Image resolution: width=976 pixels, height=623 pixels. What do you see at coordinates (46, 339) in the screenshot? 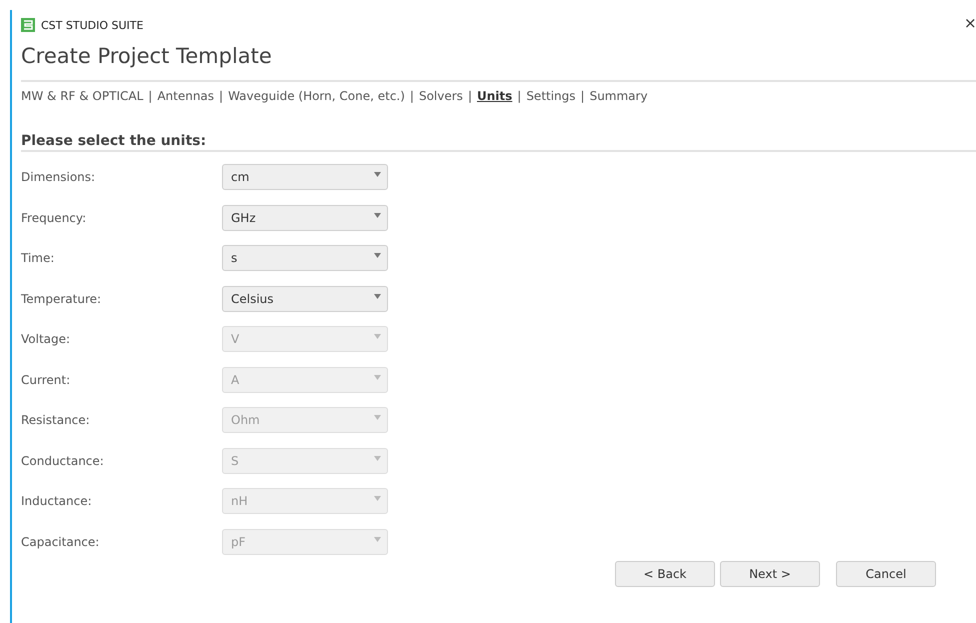
I see `field-label: Voltage:` at bounding box center [46, 339].